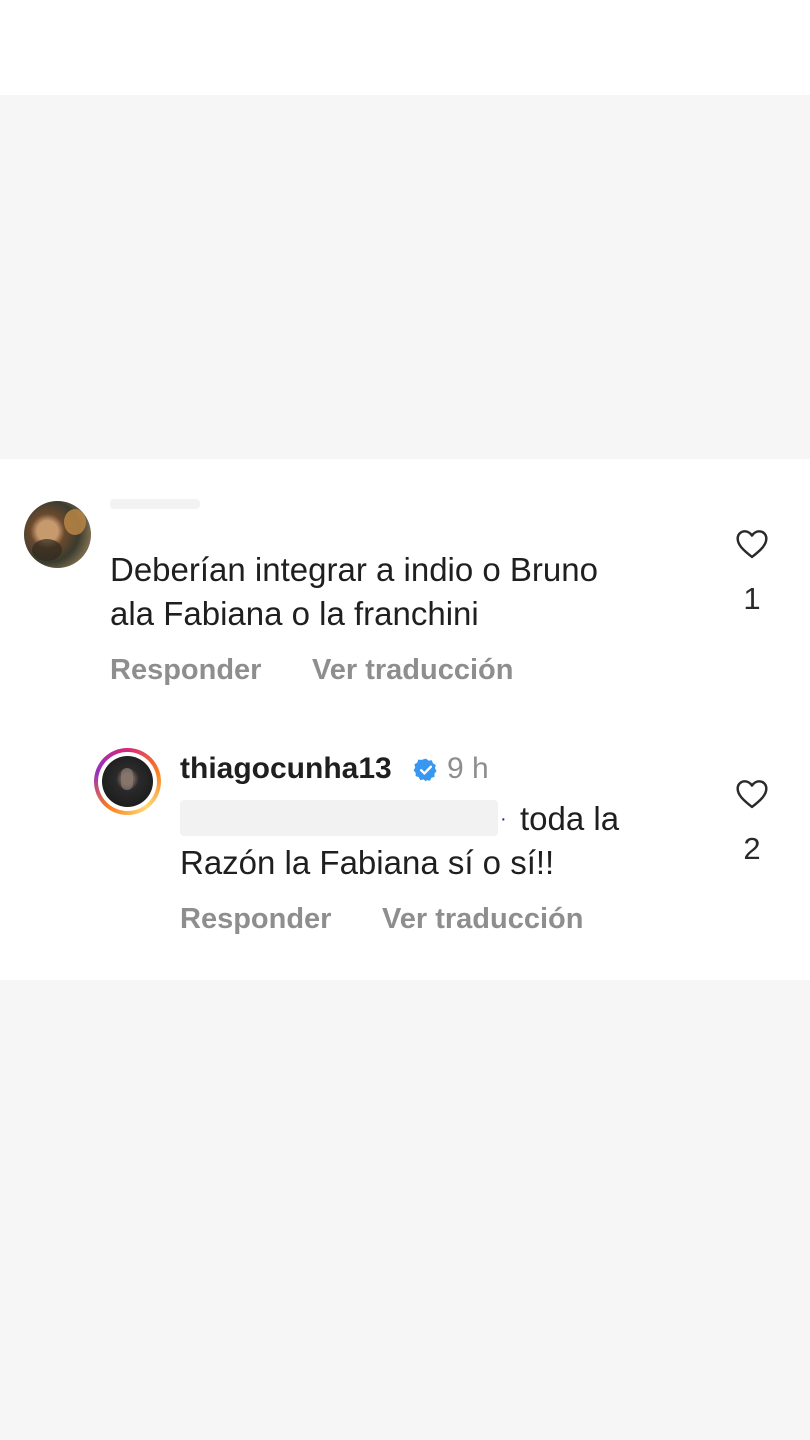 Image resolution: width=810 pixels, height=1440 pixels. What do you see at coordinates (294, 613) in the screenshot?
I see `comment-text-line: ala Fabiana o la franchini` at bounding box center [294, 613].